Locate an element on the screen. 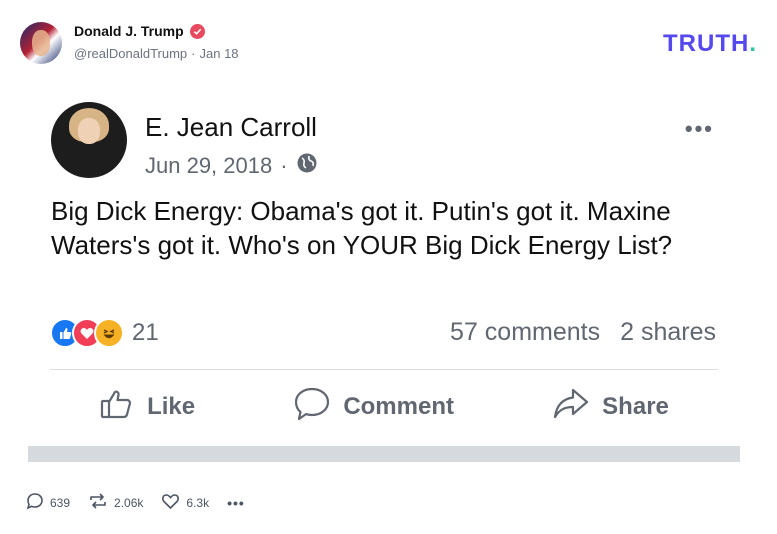  embedded-action-bar: Like Comment Share is located at coordinates (384, 407).